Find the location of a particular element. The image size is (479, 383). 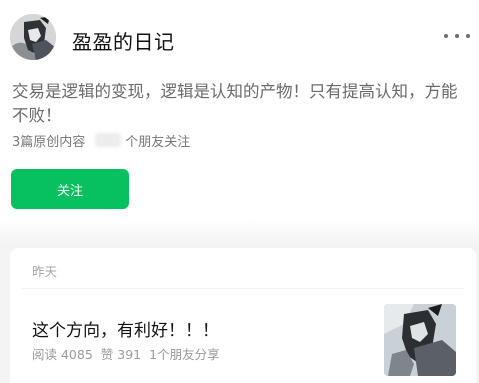

more-dots-icon is located at coordinates (457, 36).